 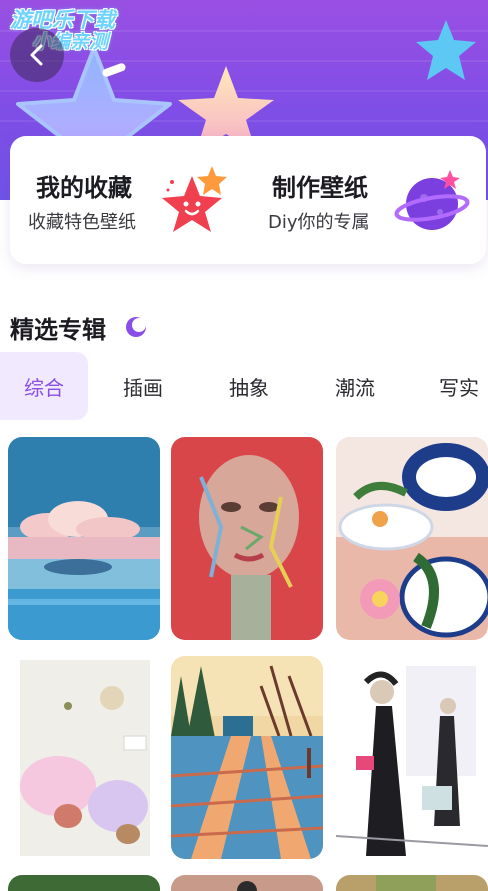 I want to click on tab-label: 综合, so click(x=44, y=387).